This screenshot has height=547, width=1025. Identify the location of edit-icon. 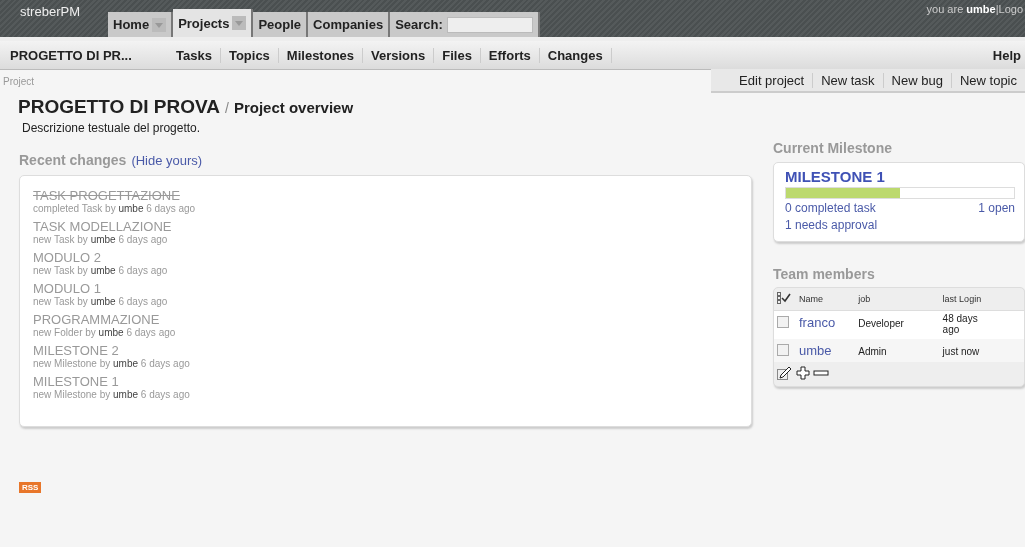
(785, 373).